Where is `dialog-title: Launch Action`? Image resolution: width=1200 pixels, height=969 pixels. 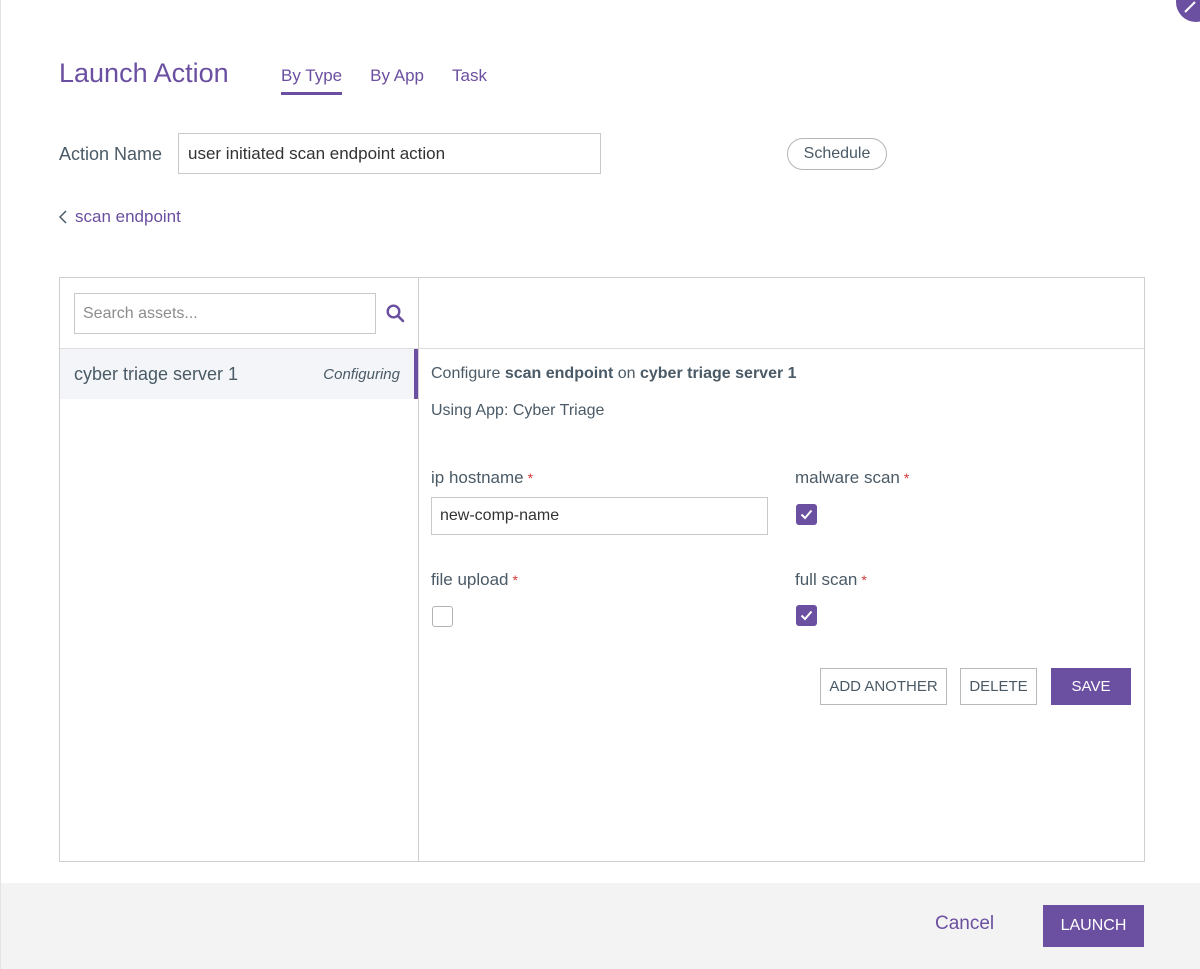 dialog-title: Launch Action is located at coordinates (144, 73).